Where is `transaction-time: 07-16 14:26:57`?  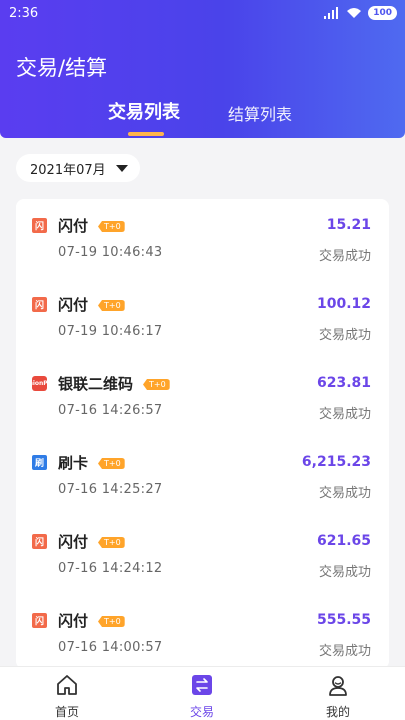 transaction-time: 07-16 14:26:57 is located at coordinates (110, 410).